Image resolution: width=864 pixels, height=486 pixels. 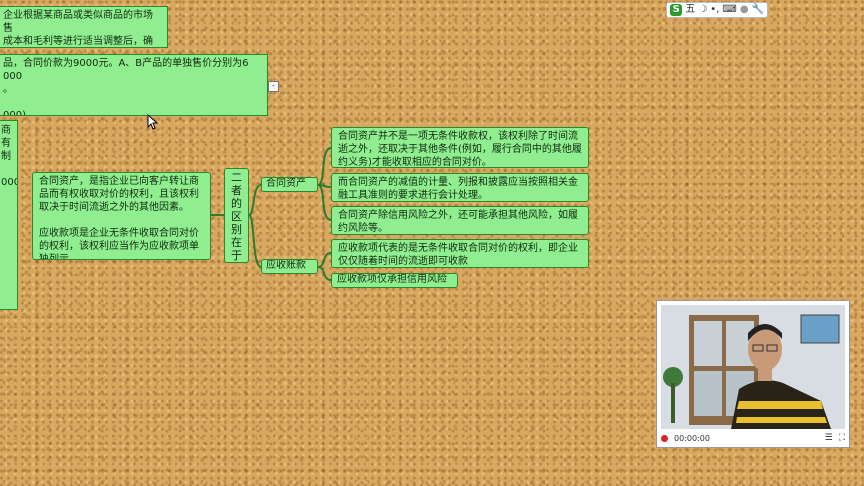 I want to click on user-icon: ●, so click(x=744, y=10).